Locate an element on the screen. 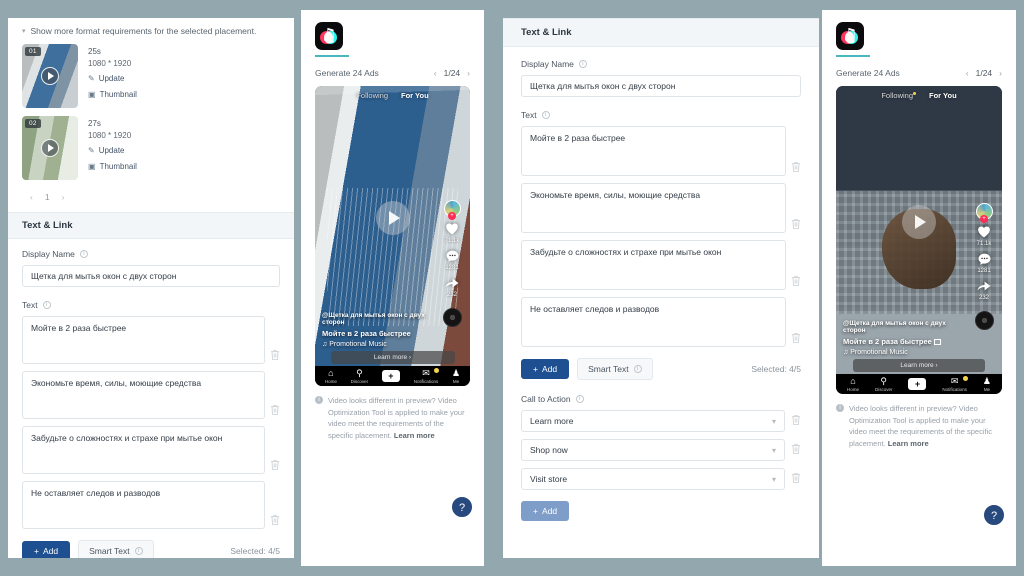  page-number: 1 is located at coordinates (47, 197).